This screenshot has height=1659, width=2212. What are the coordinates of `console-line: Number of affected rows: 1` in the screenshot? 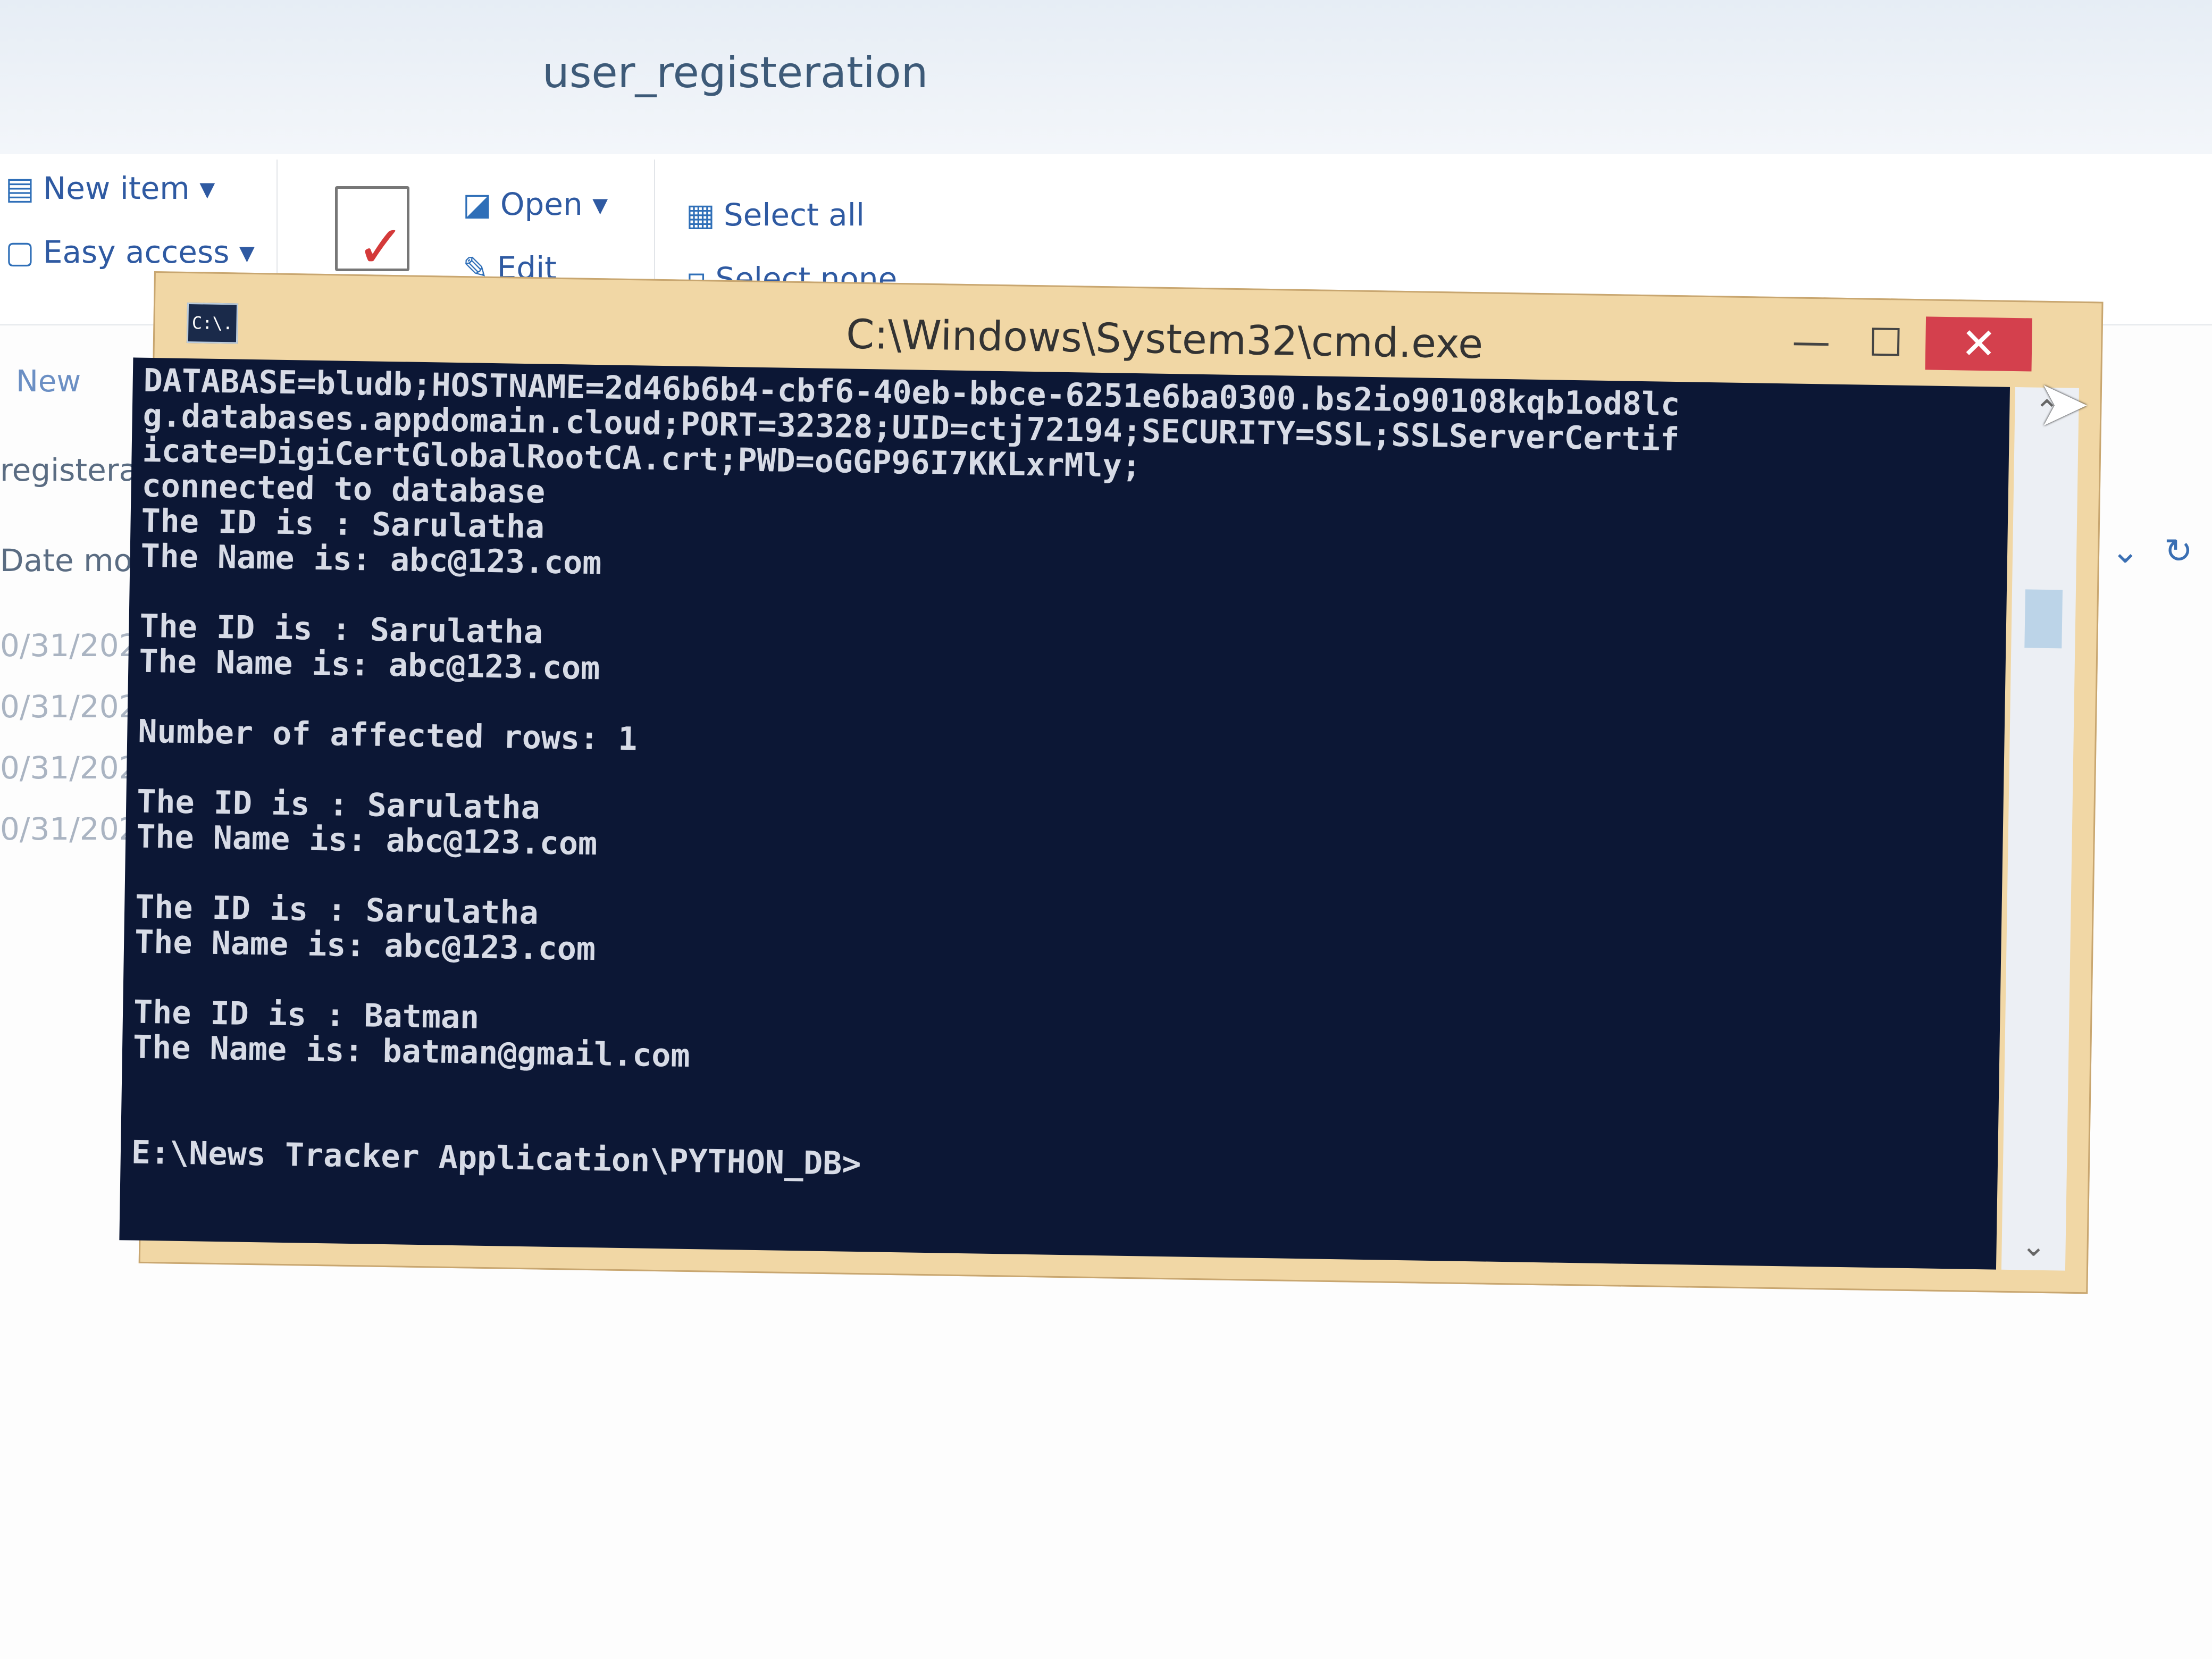 It's located at (387, 735).